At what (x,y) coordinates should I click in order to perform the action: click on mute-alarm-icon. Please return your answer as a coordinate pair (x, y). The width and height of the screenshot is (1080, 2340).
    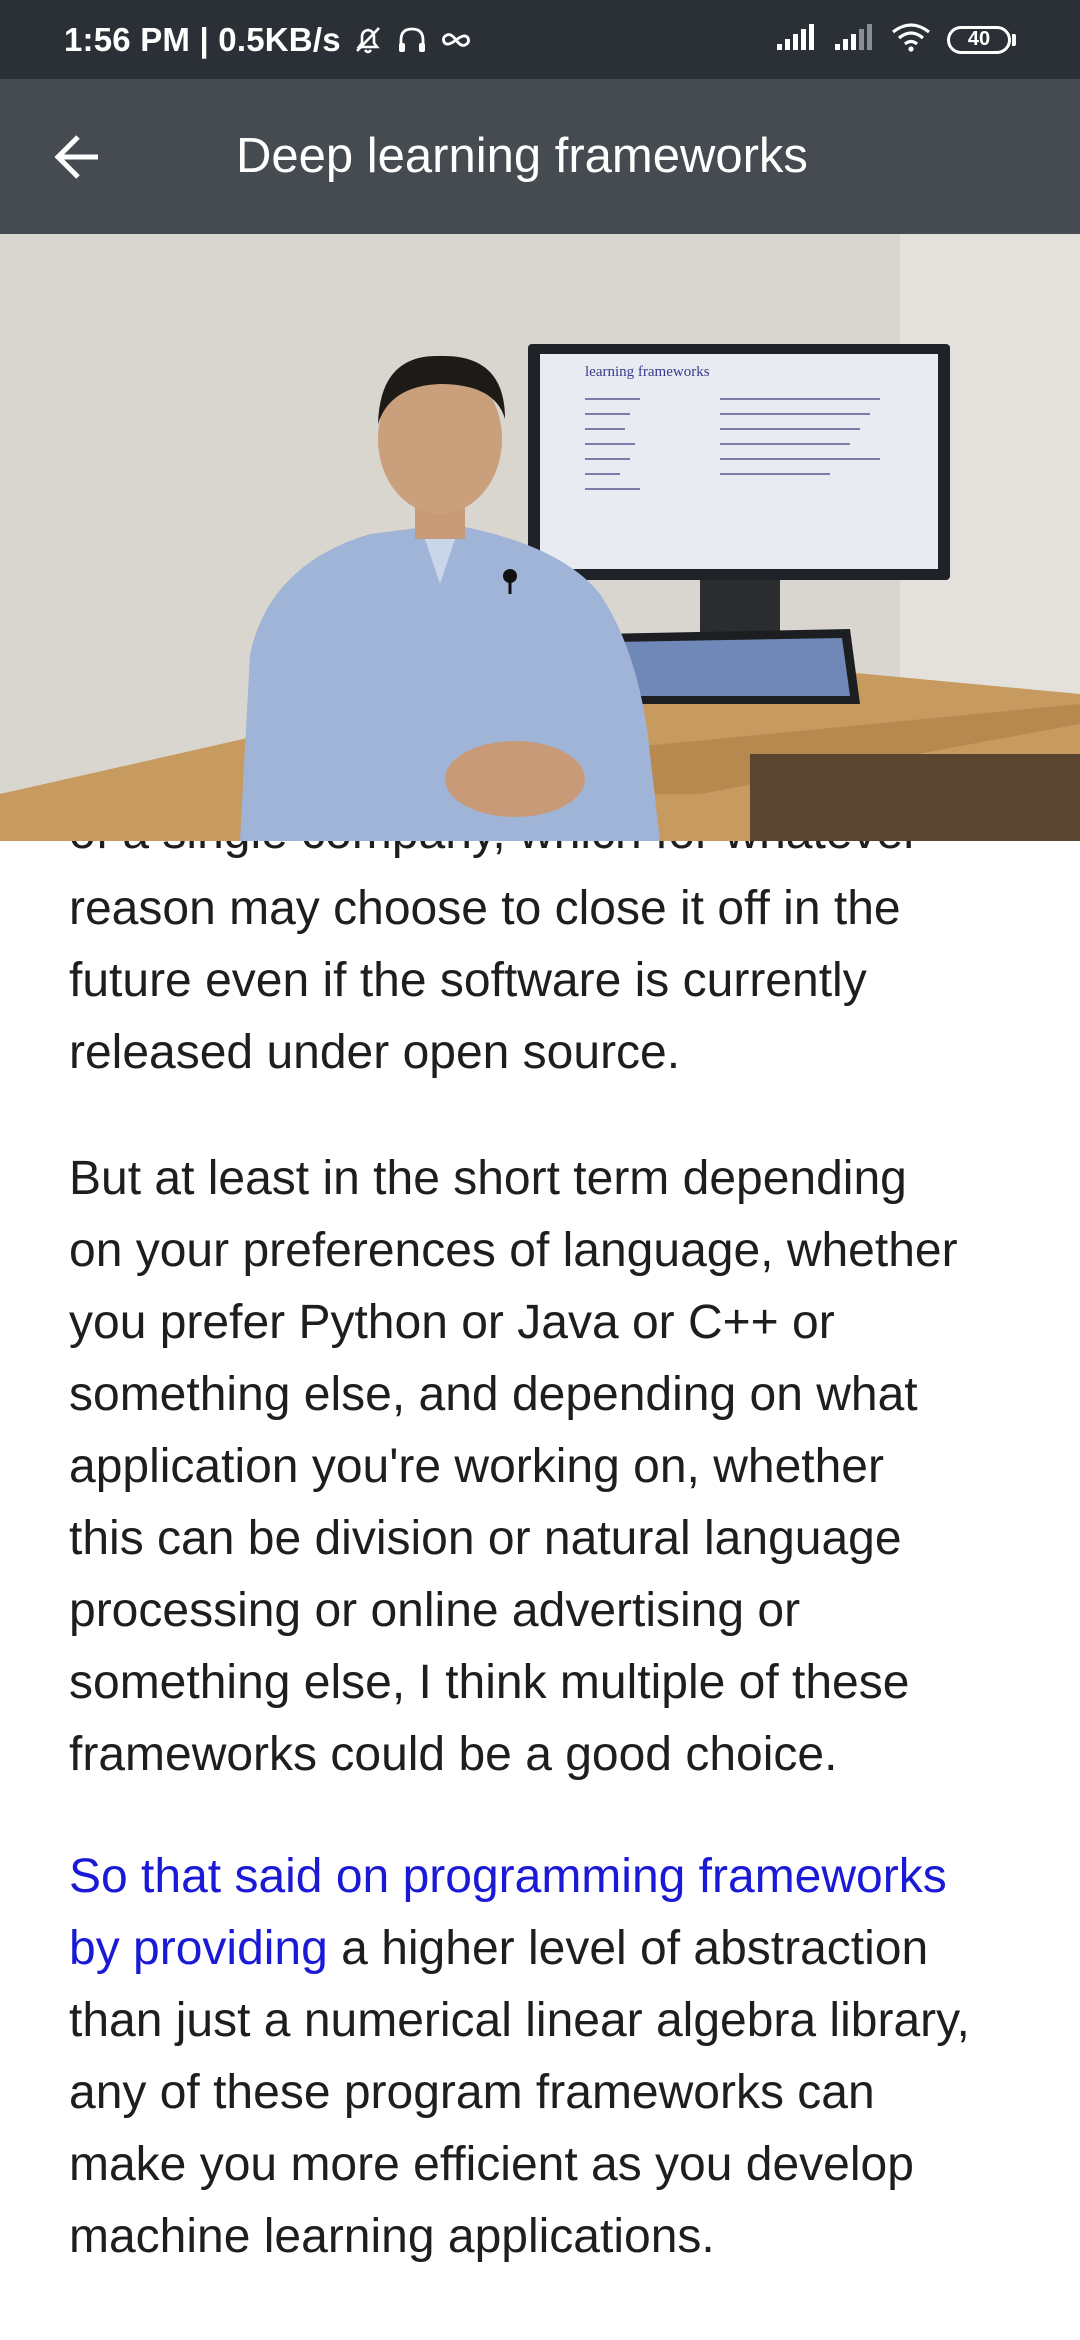
    Looking at the image, I should click on (368, 40).